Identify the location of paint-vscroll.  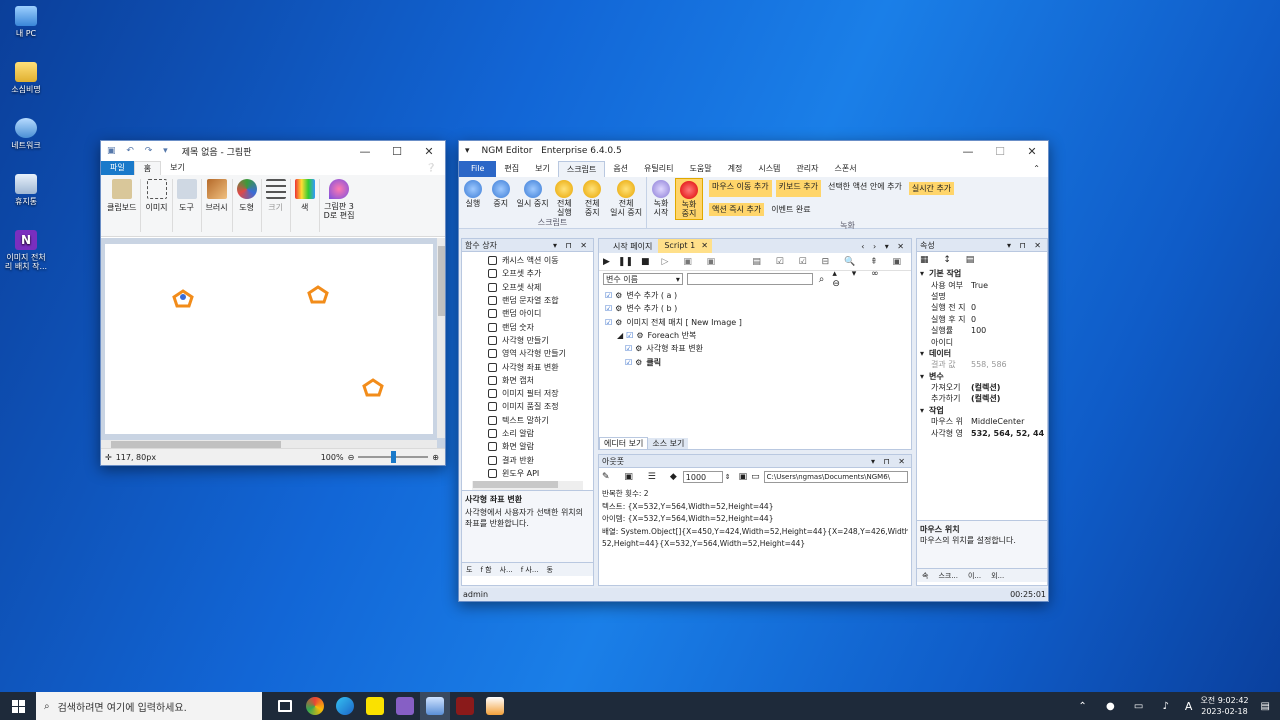
(441, 338).